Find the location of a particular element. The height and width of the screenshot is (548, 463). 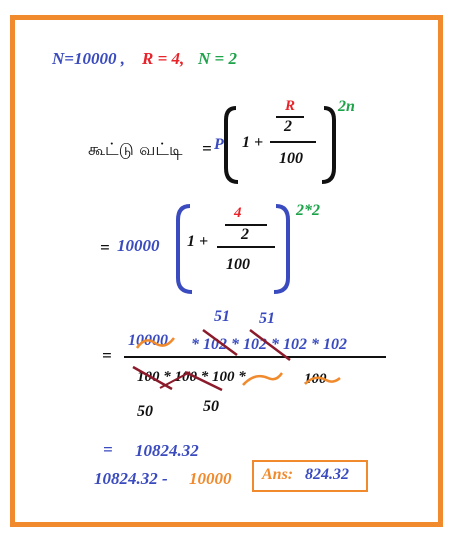

cancel-stroke-100-b is located at coordinates (175, 380).